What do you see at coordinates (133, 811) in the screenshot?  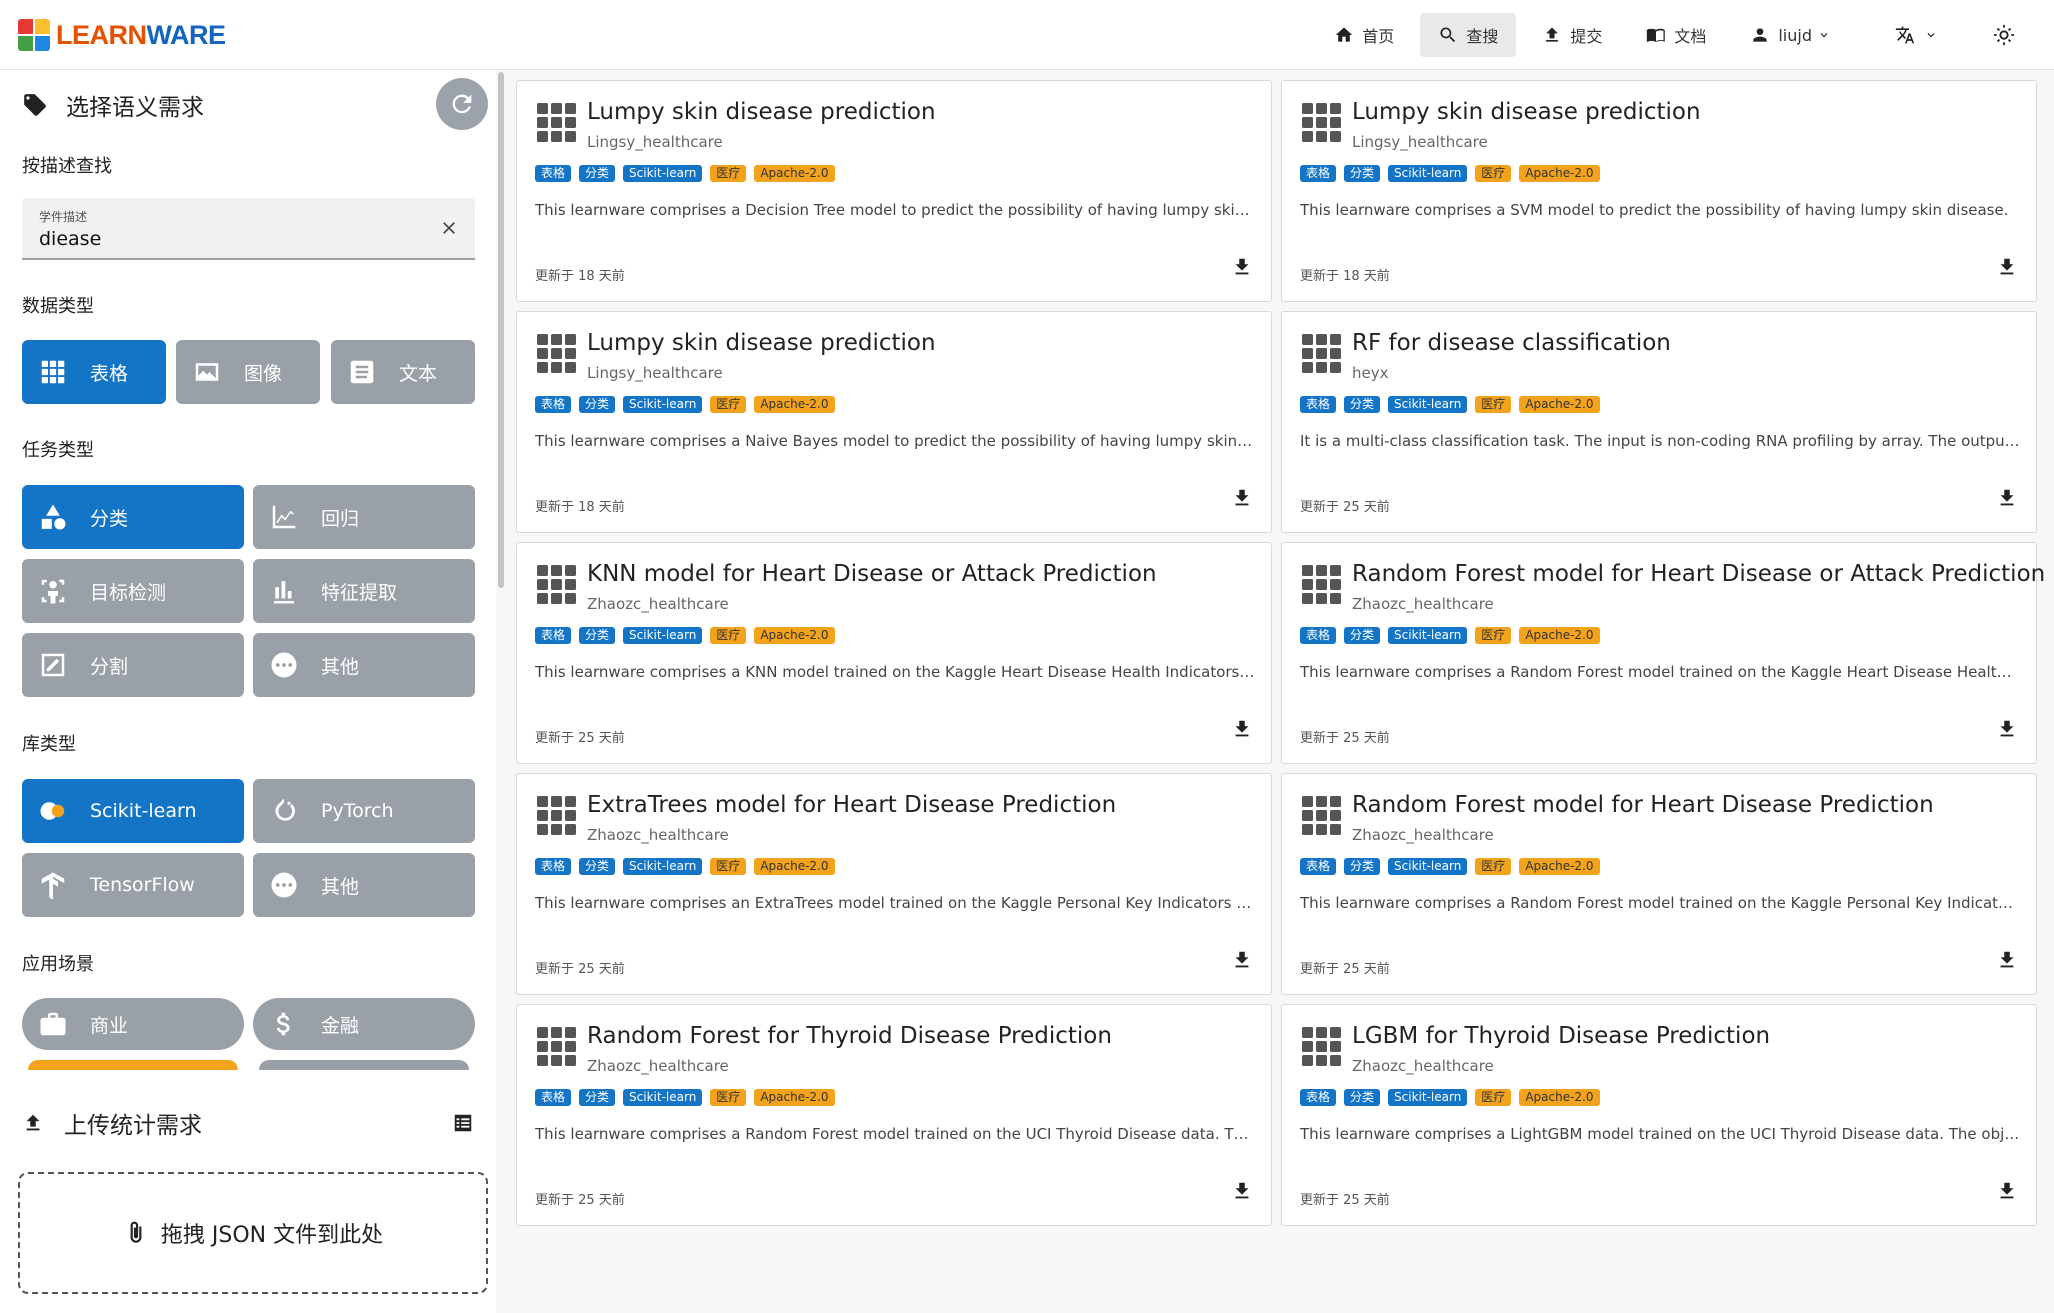 I see `library-sklearn-button: Scikit-learn` at bounding box center [133, 811].